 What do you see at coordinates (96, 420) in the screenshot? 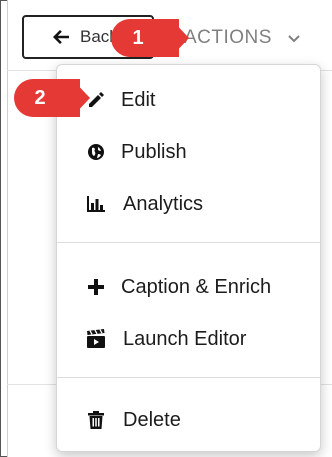
I see `trash-icon` at bounding box center [96, 420].